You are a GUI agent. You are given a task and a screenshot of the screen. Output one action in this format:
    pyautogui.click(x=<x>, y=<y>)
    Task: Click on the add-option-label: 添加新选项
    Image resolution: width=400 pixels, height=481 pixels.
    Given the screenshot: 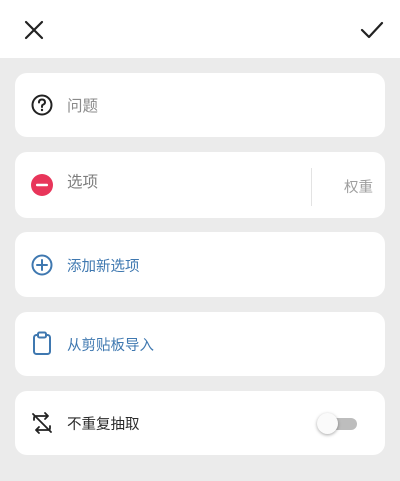 What is the action you would take?
    pyautogui.click(x=103, y=267)
    